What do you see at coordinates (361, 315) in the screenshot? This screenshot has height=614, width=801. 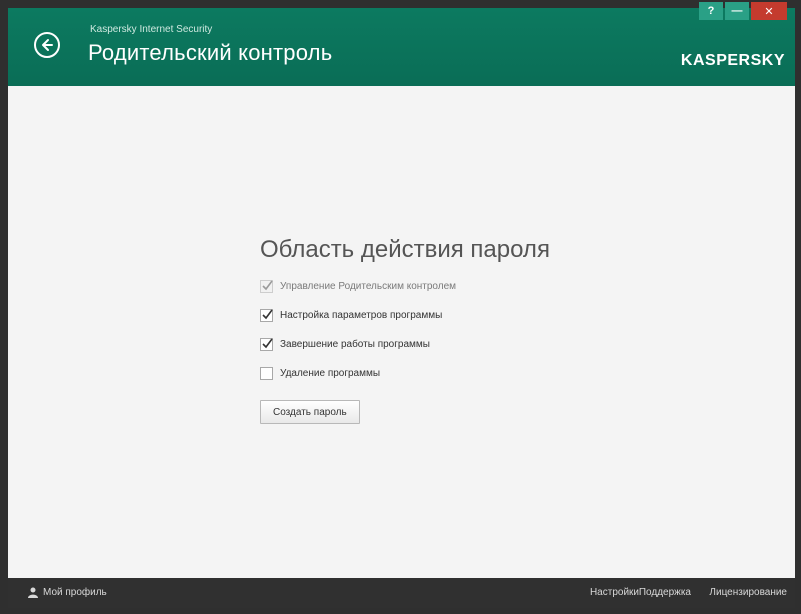 I see `option-label: Настройка параметров программы` at bounding box center [361, 315].